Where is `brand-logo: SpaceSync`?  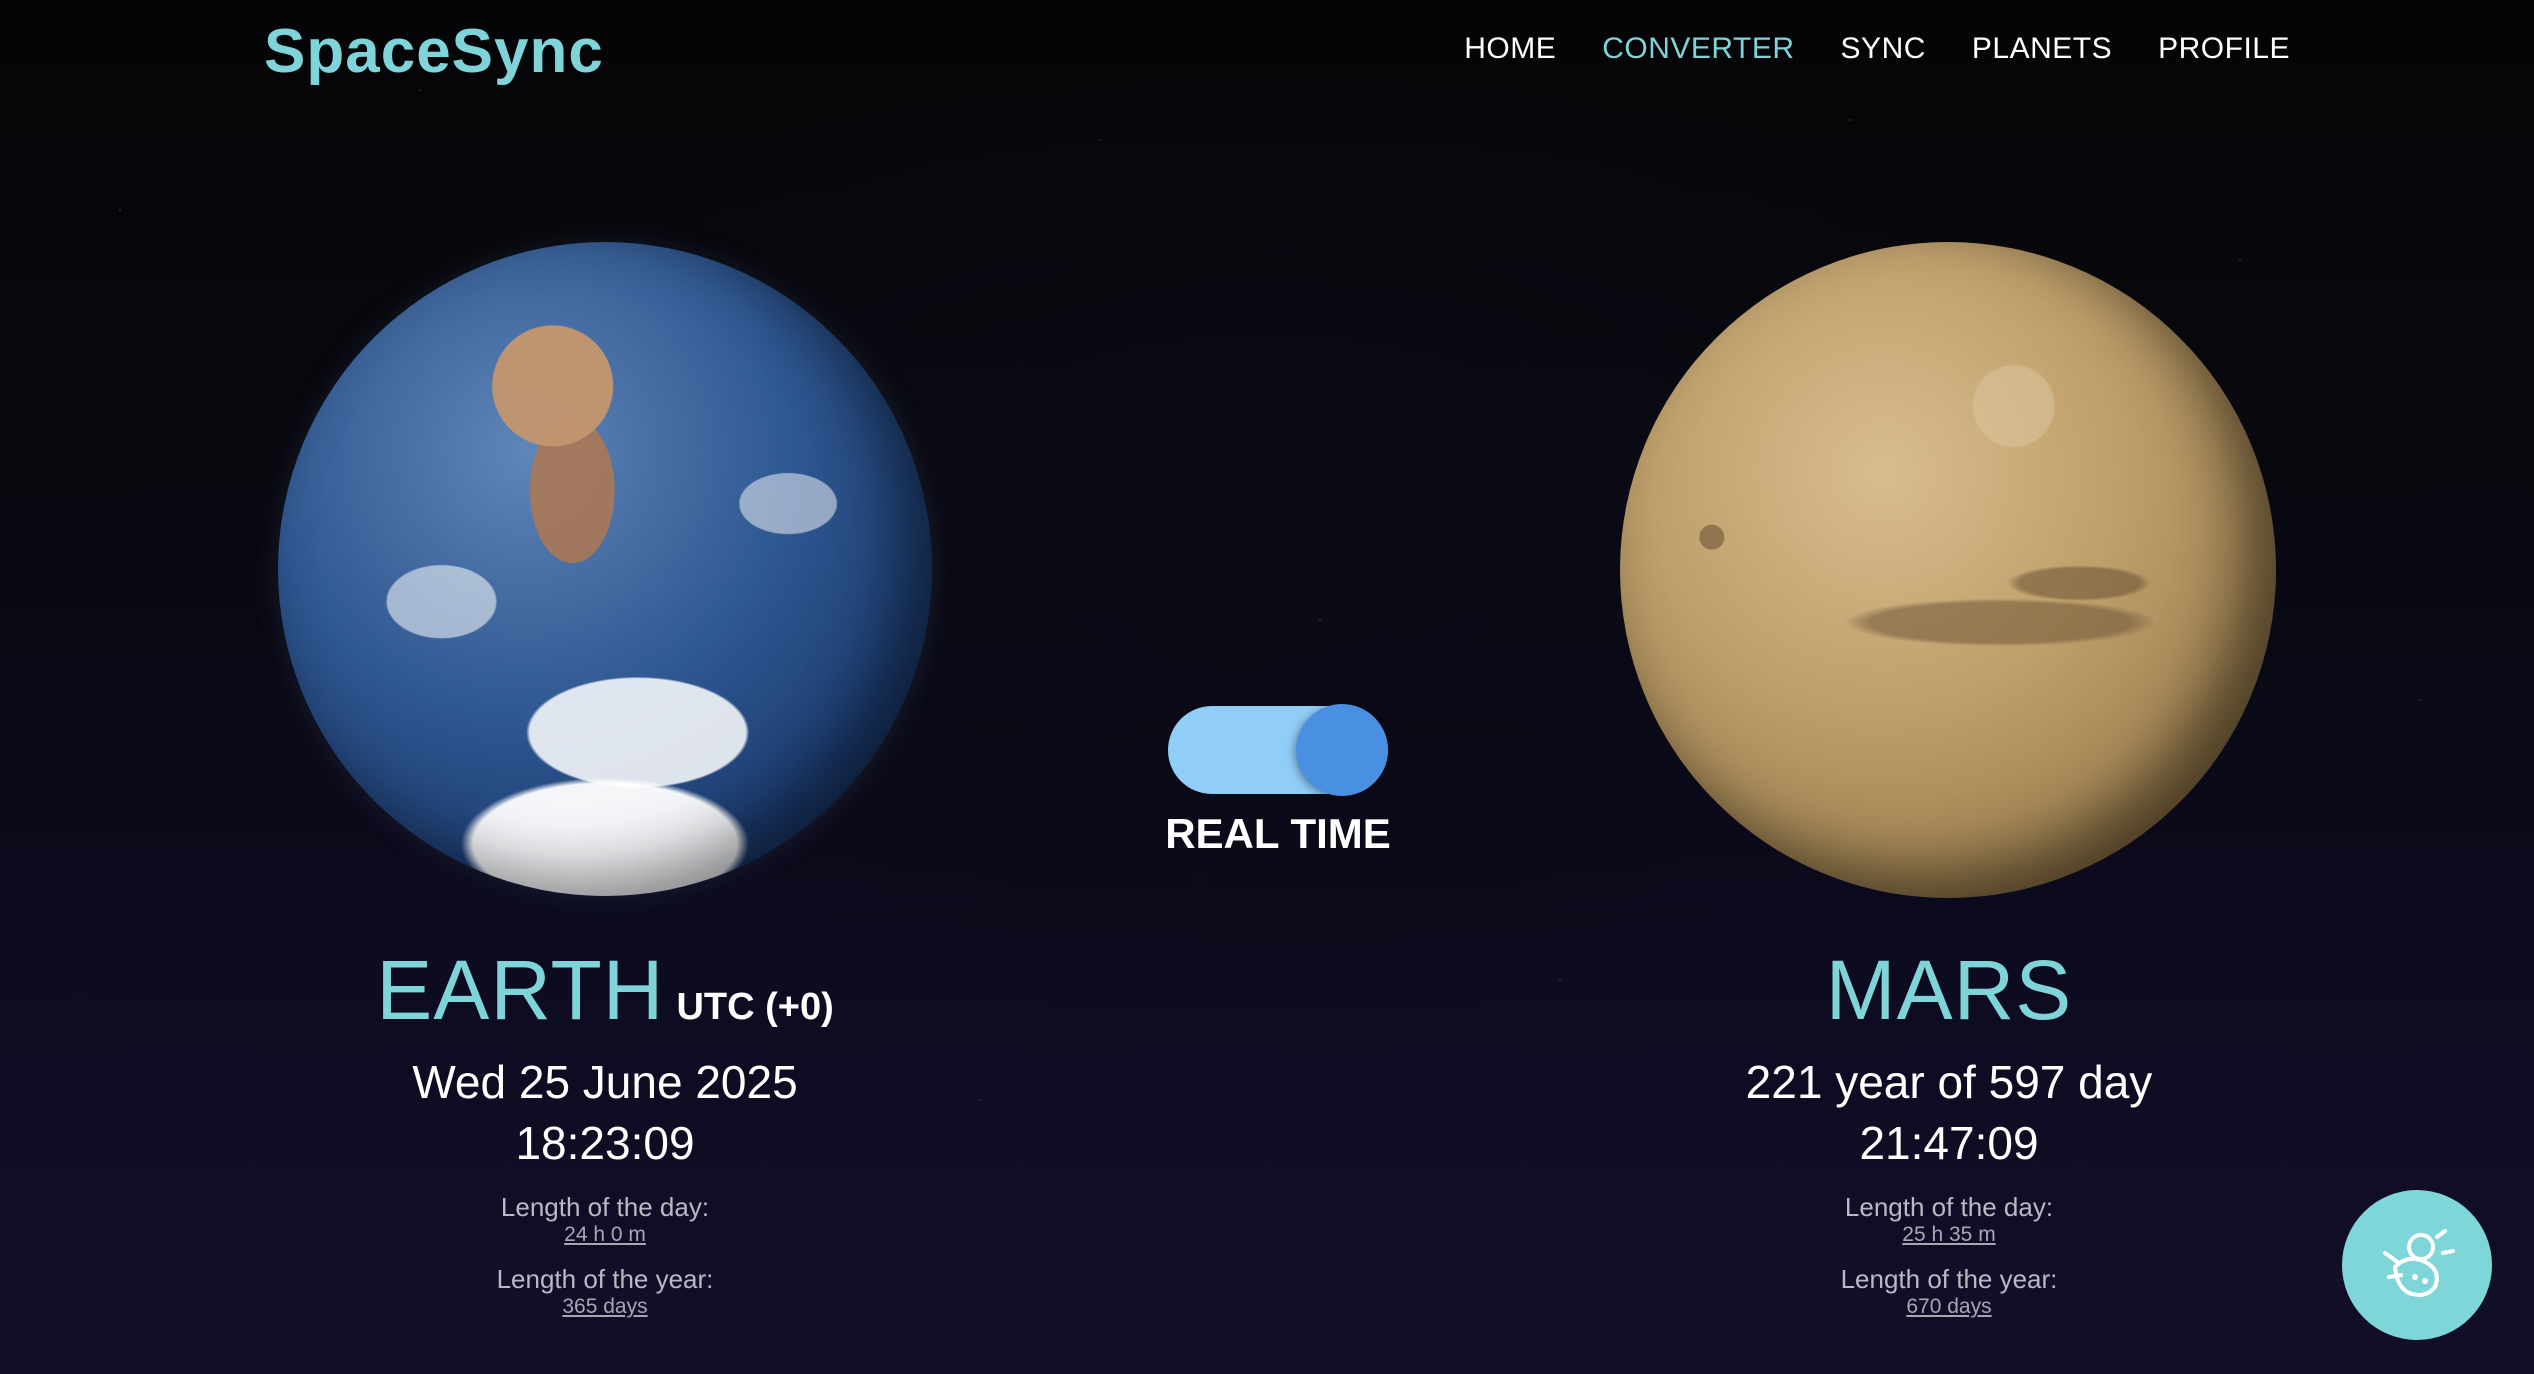 brand-logo: SpaceSync is located at coordinates (434, 52).